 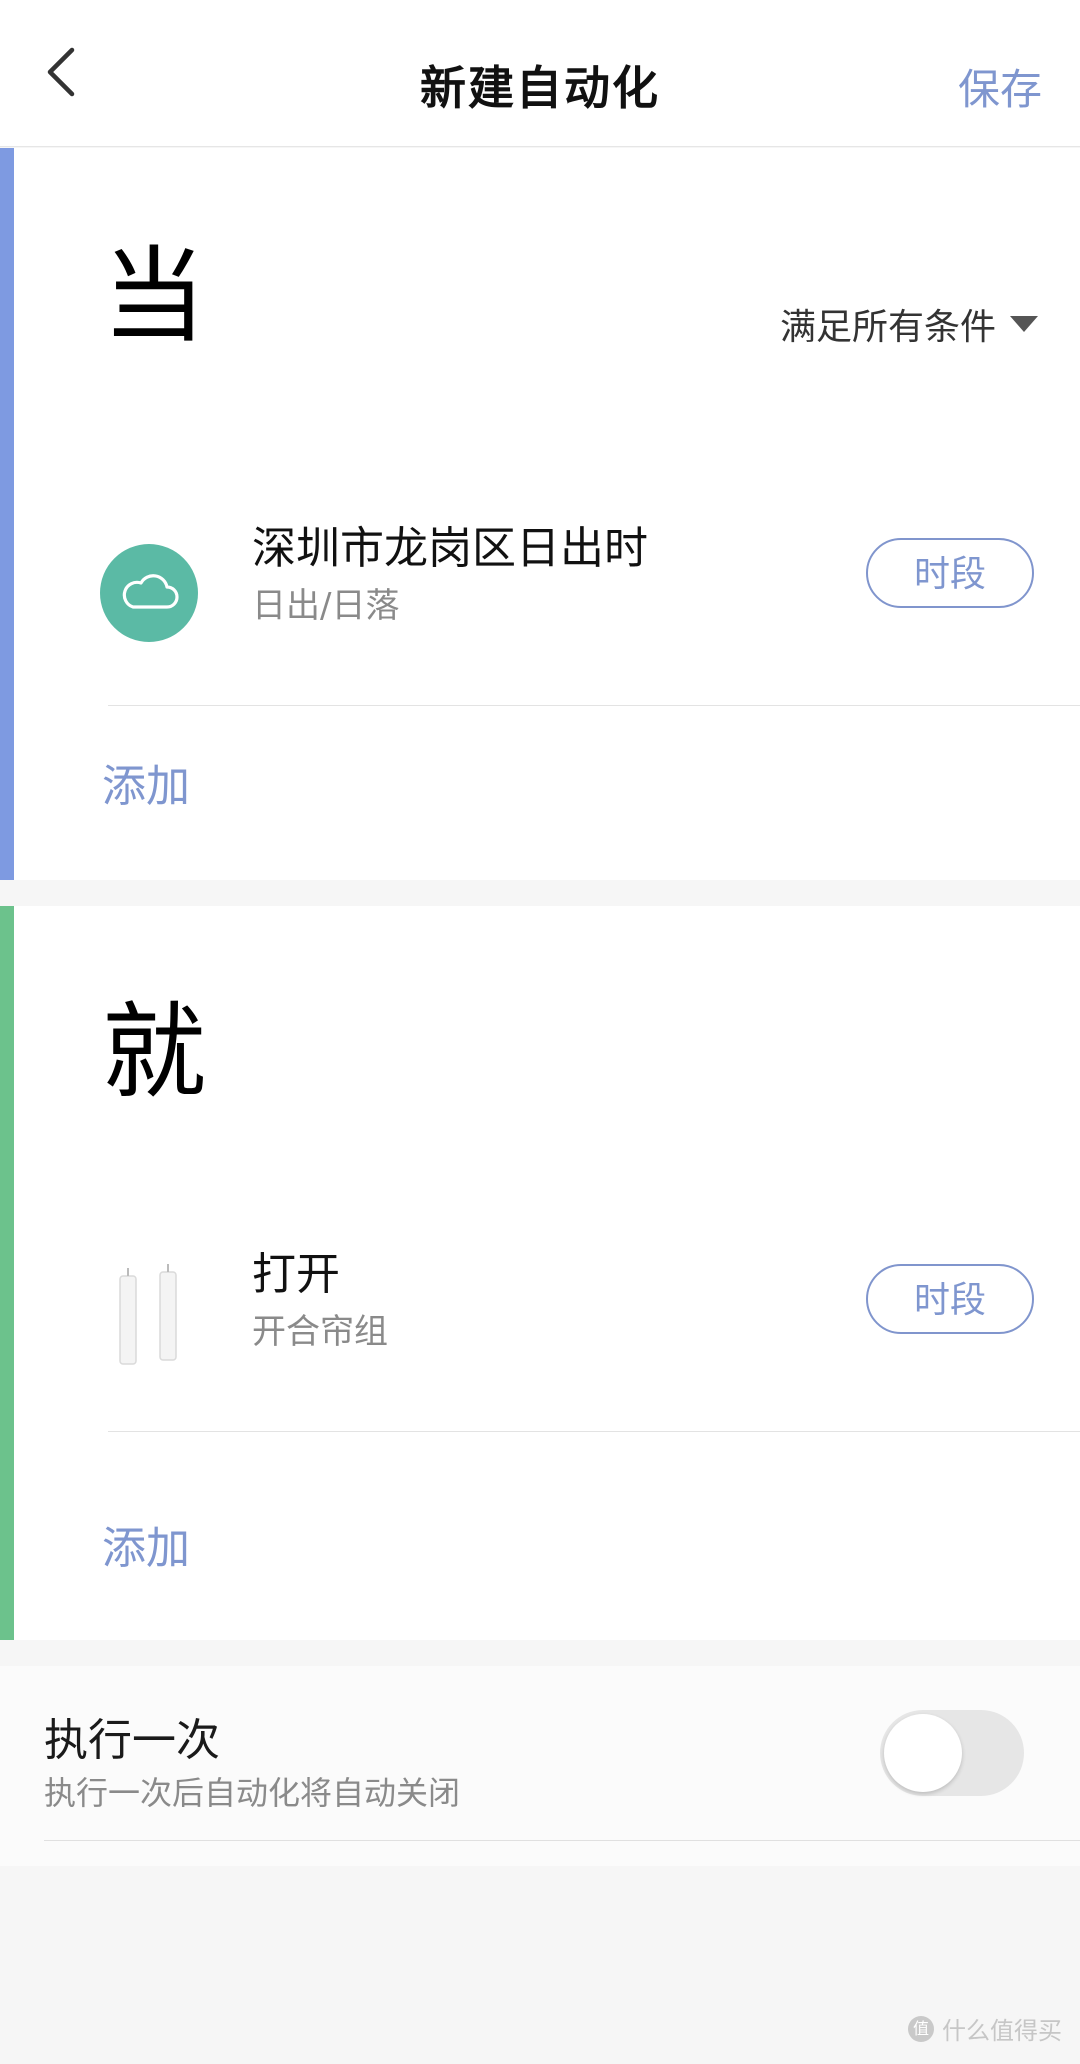 I want to click on condition-mode-dropdown: 满足所有条件, so click(x=909, y=324).